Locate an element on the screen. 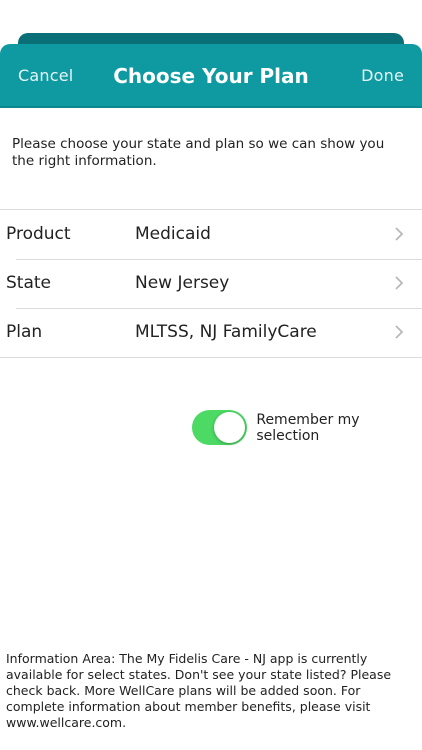  product-row: Product Medicaid is located at coordinates (211, 234).